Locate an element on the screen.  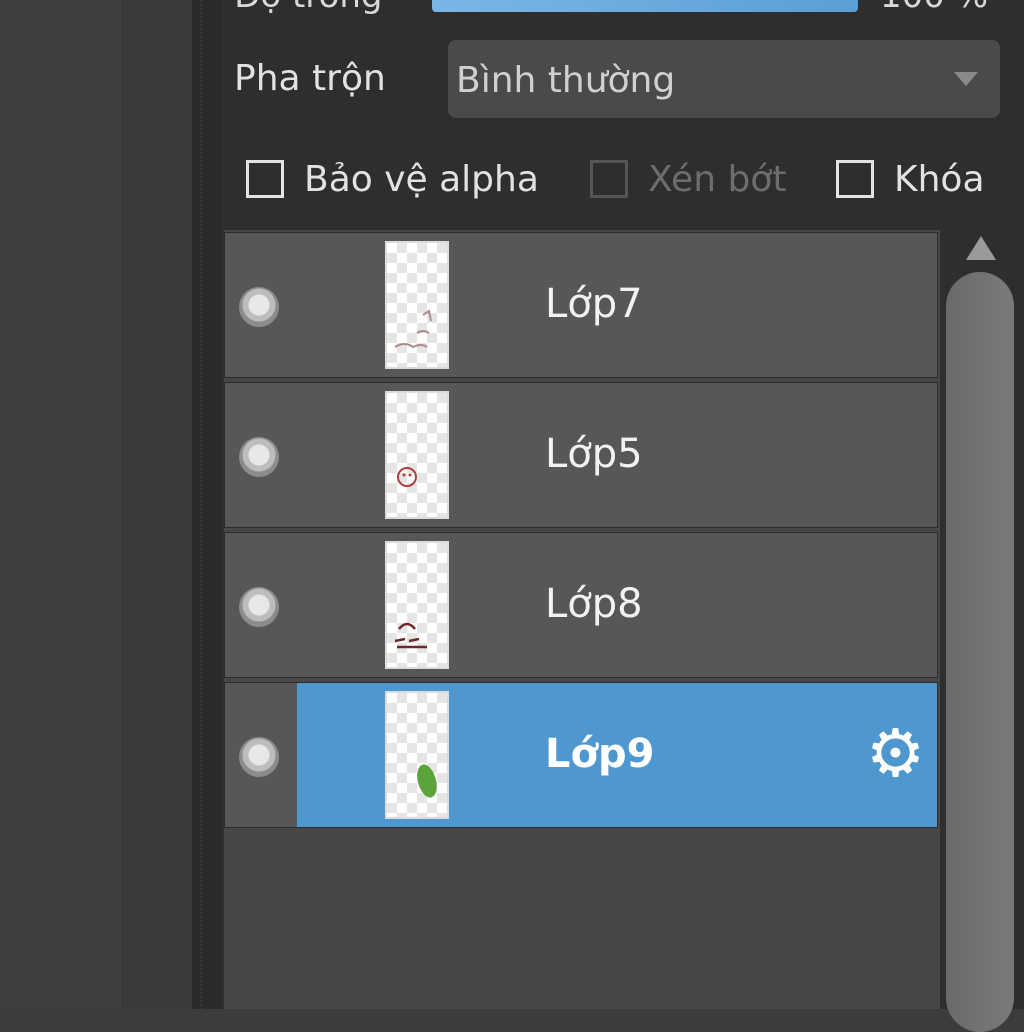
clipping-checkbox: Xén bớt is located at coordinates (688, 179).